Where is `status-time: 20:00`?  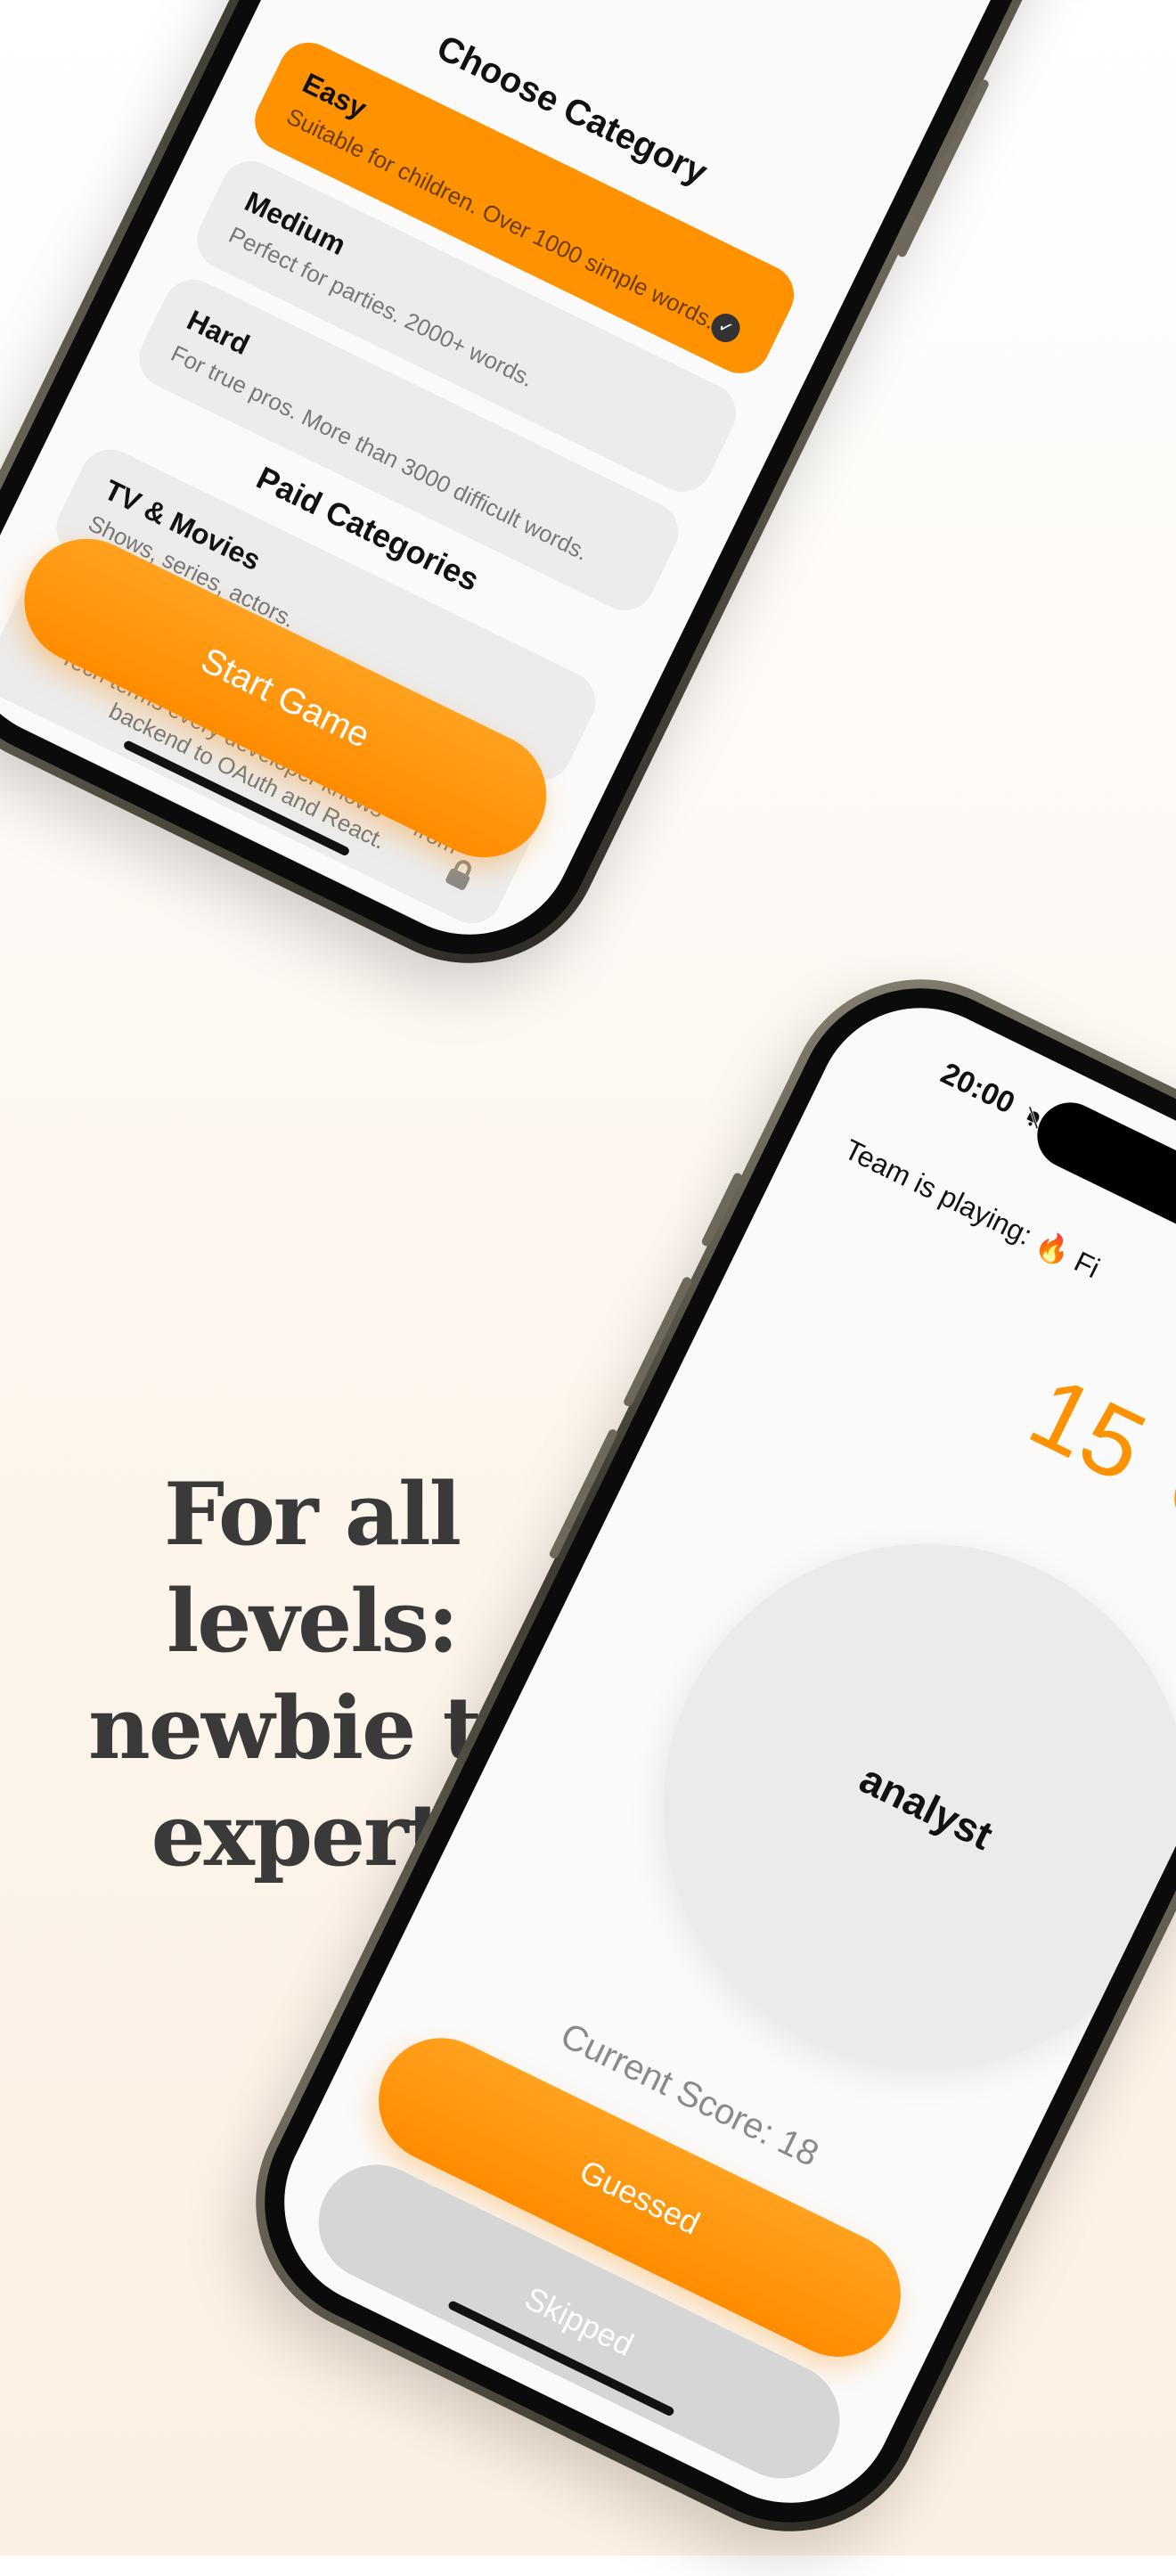
status-time: 20:00 is located at coordinates (993, 1096).